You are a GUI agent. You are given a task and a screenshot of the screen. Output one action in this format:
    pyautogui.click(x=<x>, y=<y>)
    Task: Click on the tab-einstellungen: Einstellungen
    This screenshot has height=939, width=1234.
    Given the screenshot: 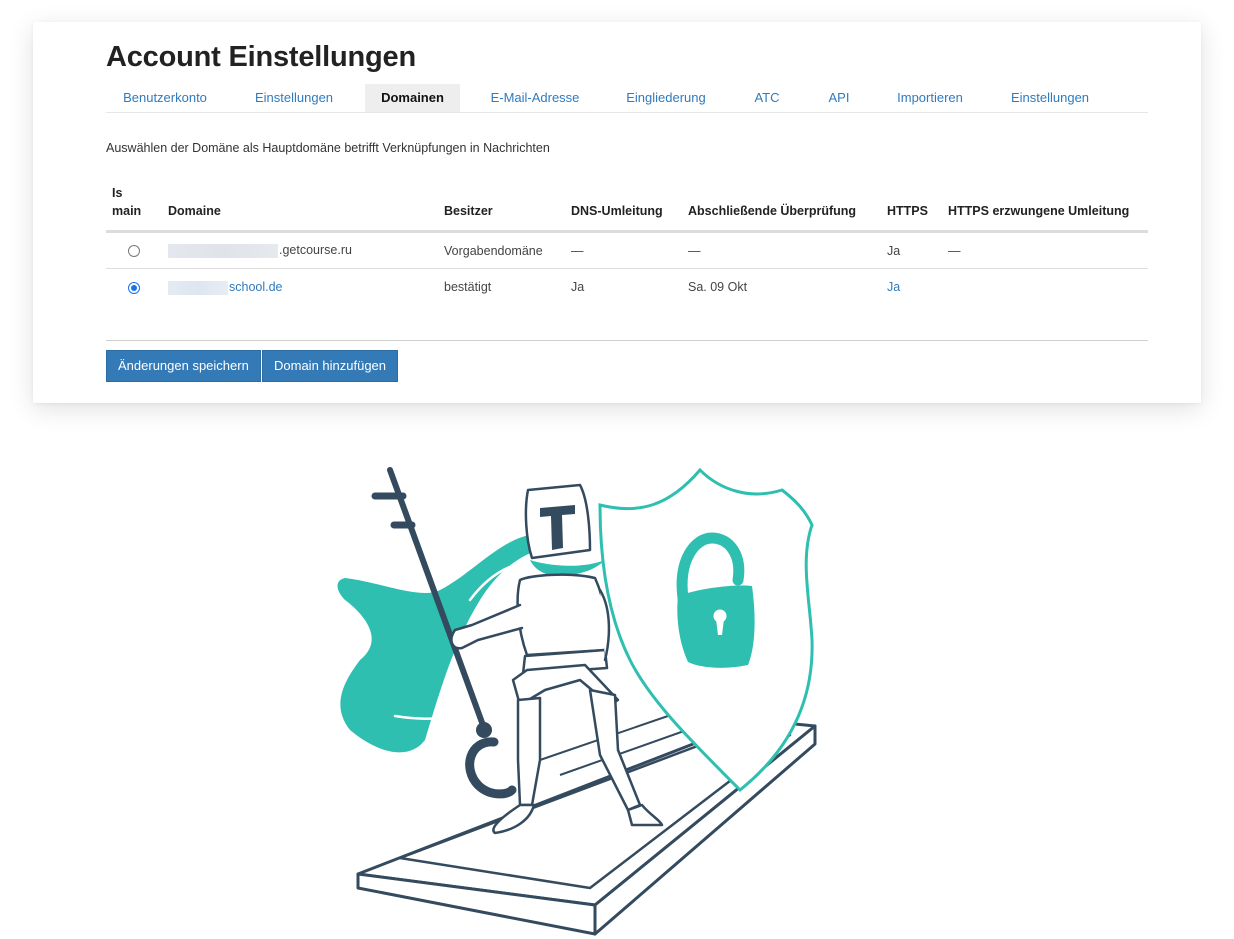 What is the action you would take?
    pyautogui.click(x=294, y=98)
    